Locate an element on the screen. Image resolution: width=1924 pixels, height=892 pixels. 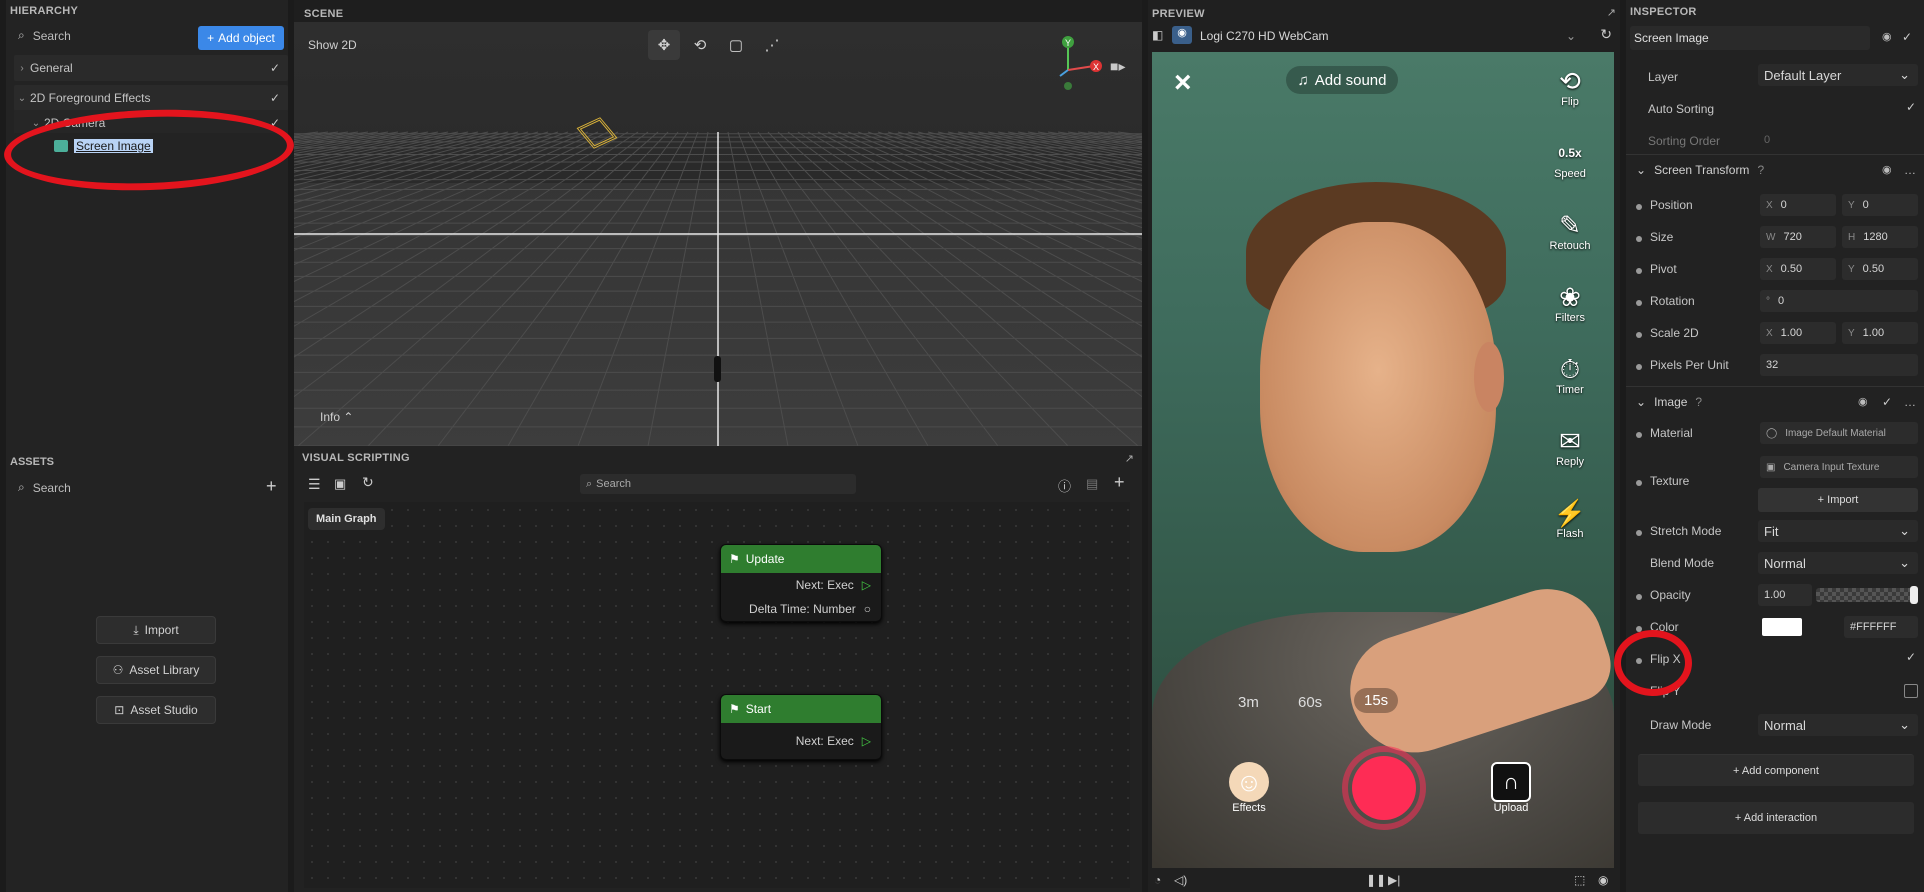
pivot-y-field: Y 0.50 is located at coordinates (1880, 269).